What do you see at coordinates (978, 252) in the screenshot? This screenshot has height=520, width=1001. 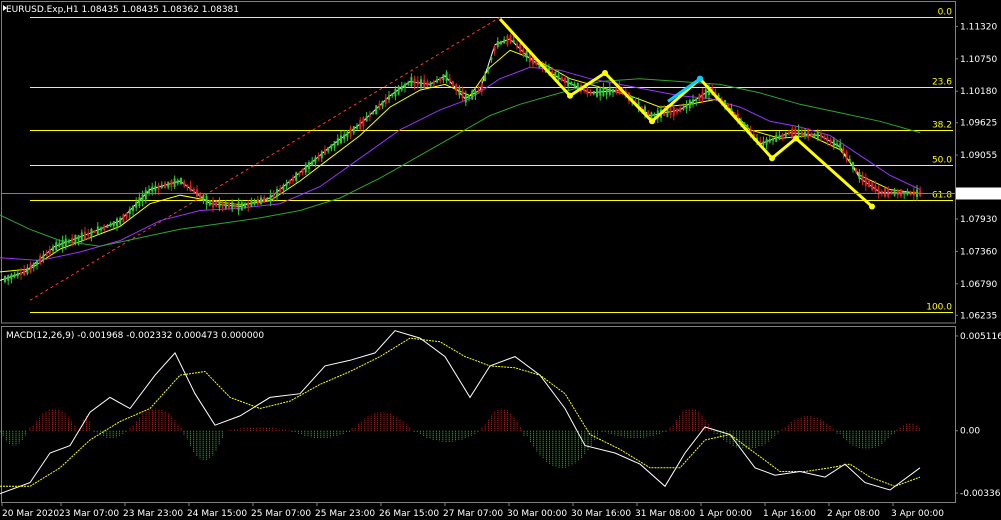 I see `price-tick-label: 1.07360` at bounding box center [978, 252].